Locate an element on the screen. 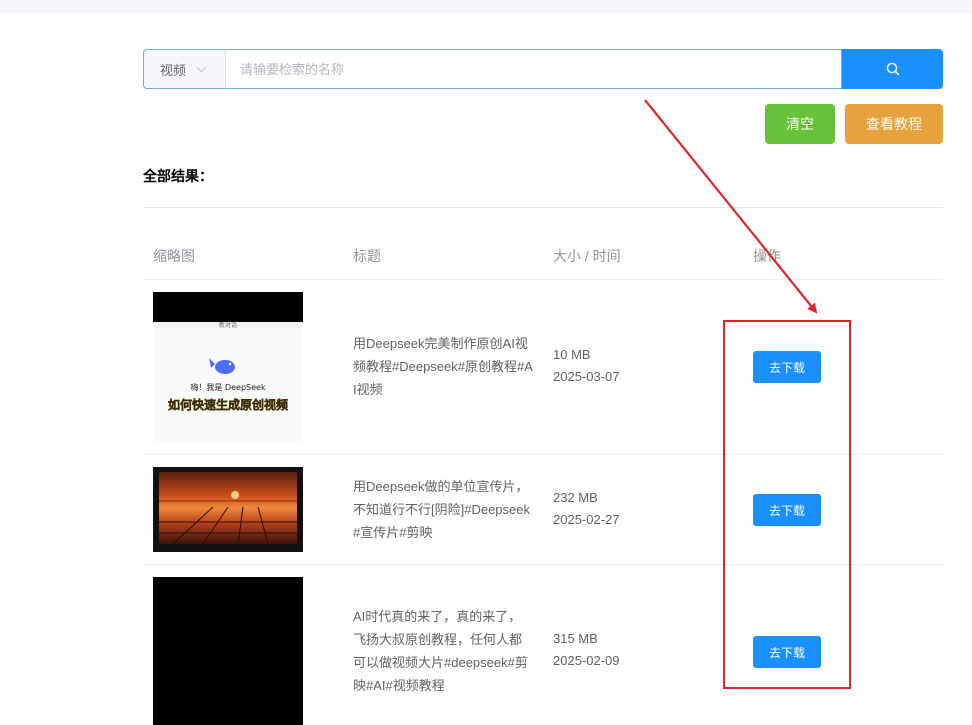  row-size: 232 MB is located at coordinates (575, 497).